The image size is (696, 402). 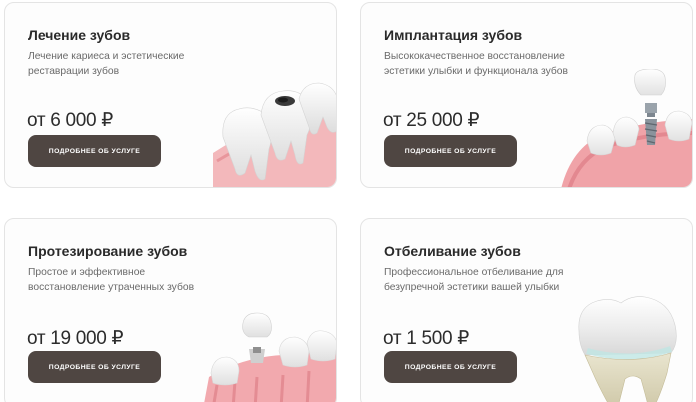 What do you see at coordinates (108, 251) in the screenshot?
I see `service-title: Протезирование зубов` at bounding box center [108, 251].